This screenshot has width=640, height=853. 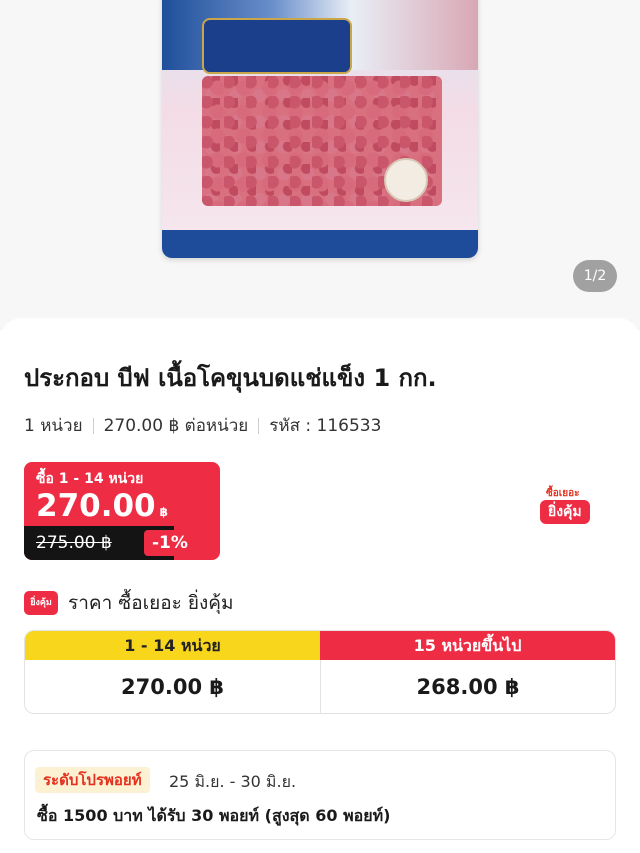 What do you see at coordinates (163, 512) in the screenshot?
I see `currency-symbol: ฿` at bounding box center [163, 512].